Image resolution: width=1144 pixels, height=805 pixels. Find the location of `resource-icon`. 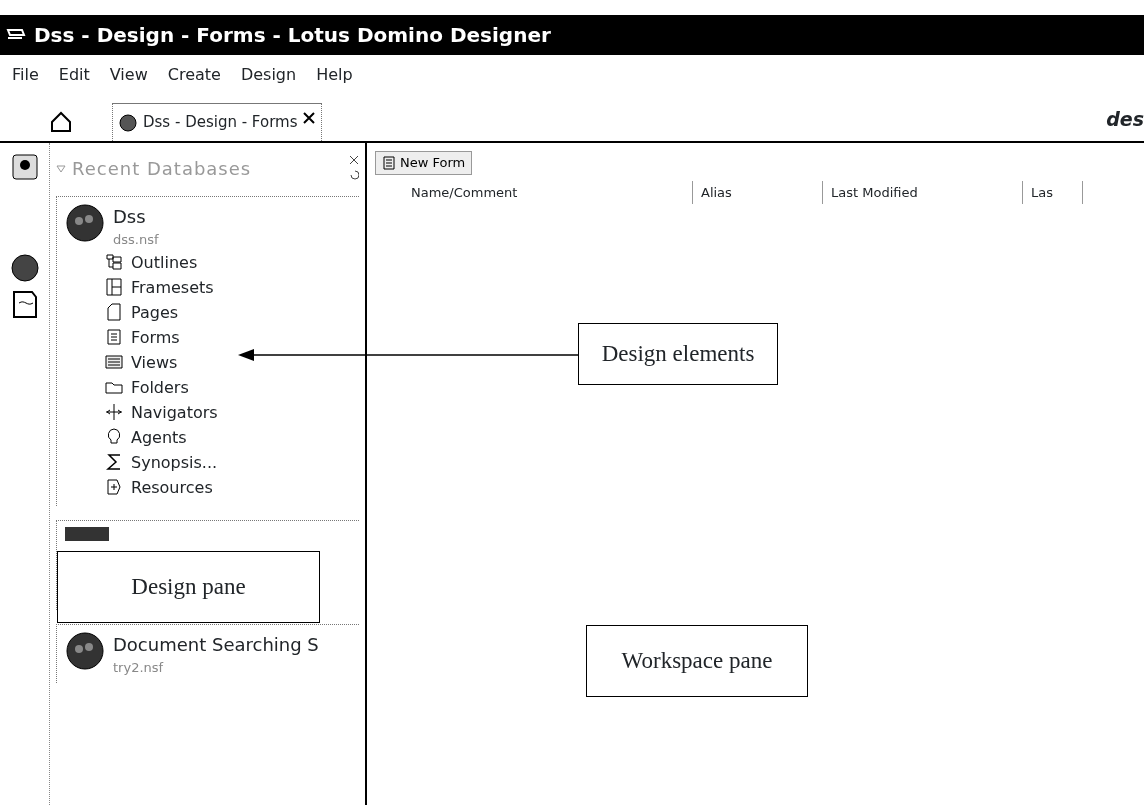

resource-icon is located at coordinates (114, 487).